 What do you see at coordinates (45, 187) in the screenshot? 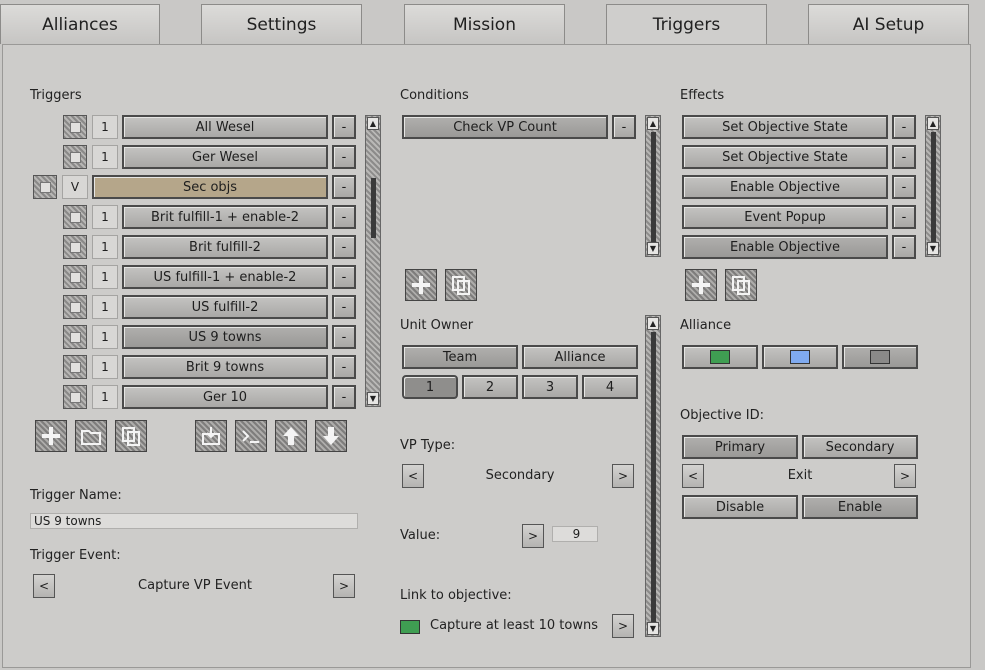
I see `trigger-group-checkbox` at bounding box center [45, 187].